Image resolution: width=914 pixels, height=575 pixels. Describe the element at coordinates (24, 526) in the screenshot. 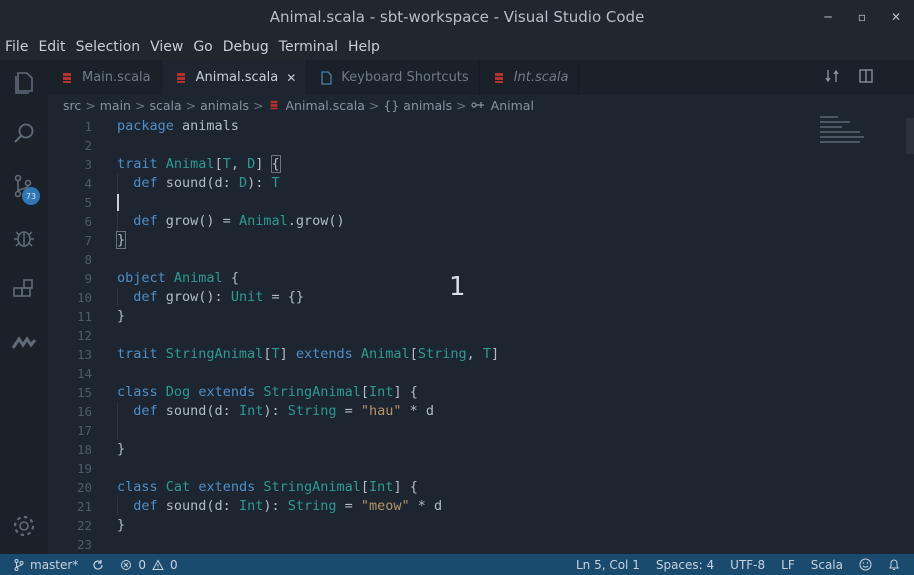

I see `gear-icon` at that location.